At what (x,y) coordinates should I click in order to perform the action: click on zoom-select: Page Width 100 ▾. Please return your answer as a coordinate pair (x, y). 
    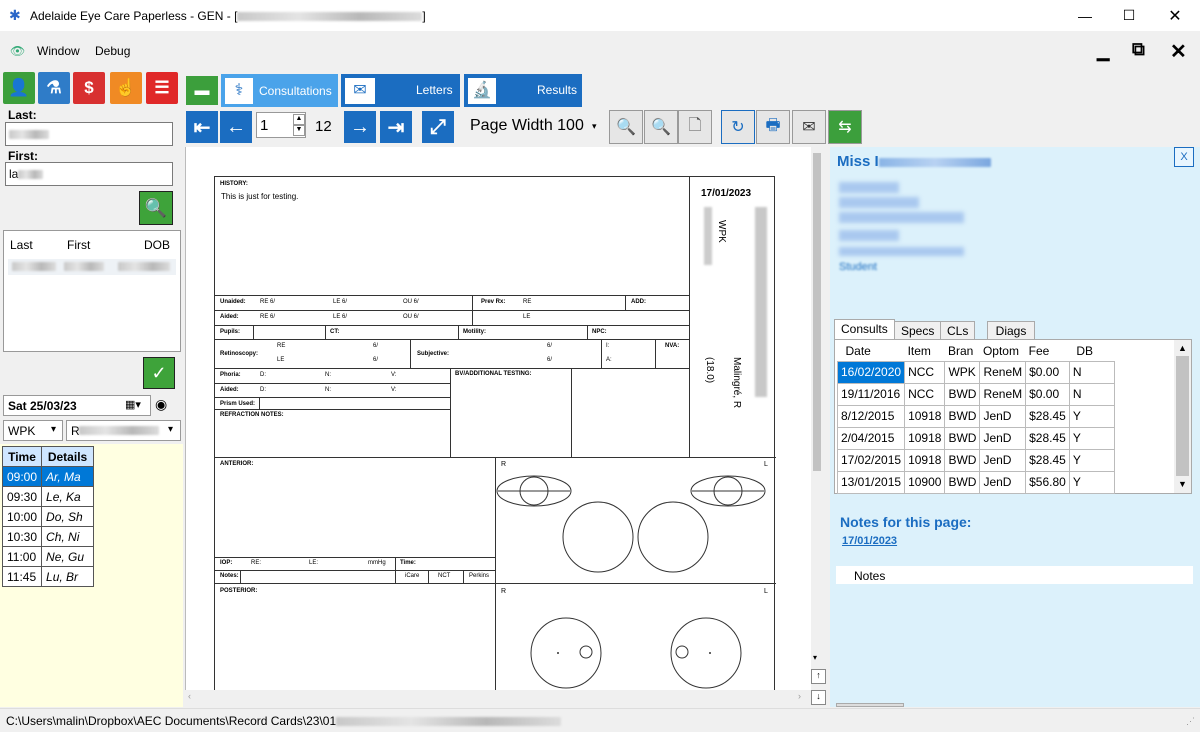
    Looking at the image, I should click on (534, 126).